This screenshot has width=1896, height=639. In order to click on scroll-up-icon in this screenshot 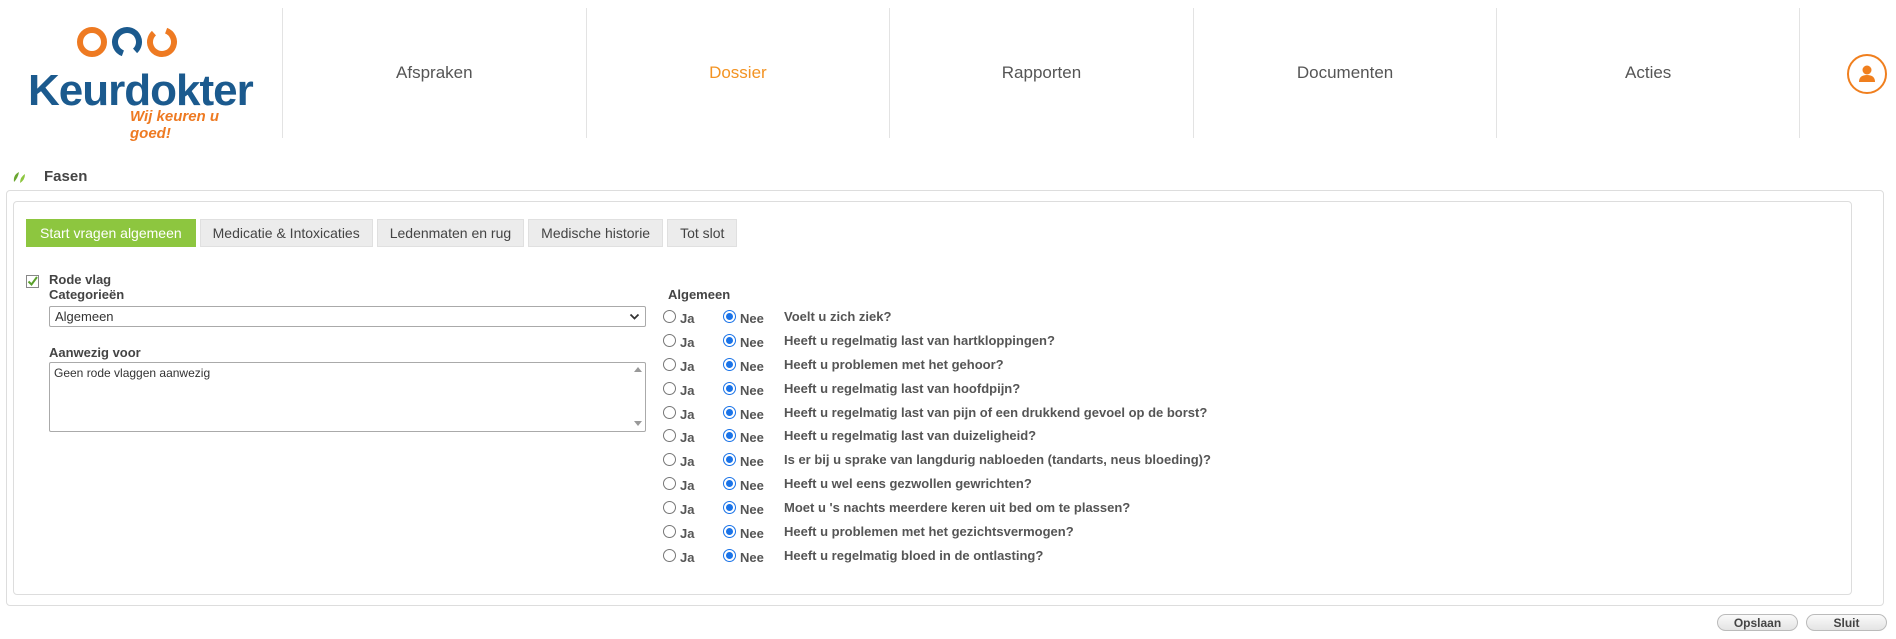, I will do `click(638, 369)`.